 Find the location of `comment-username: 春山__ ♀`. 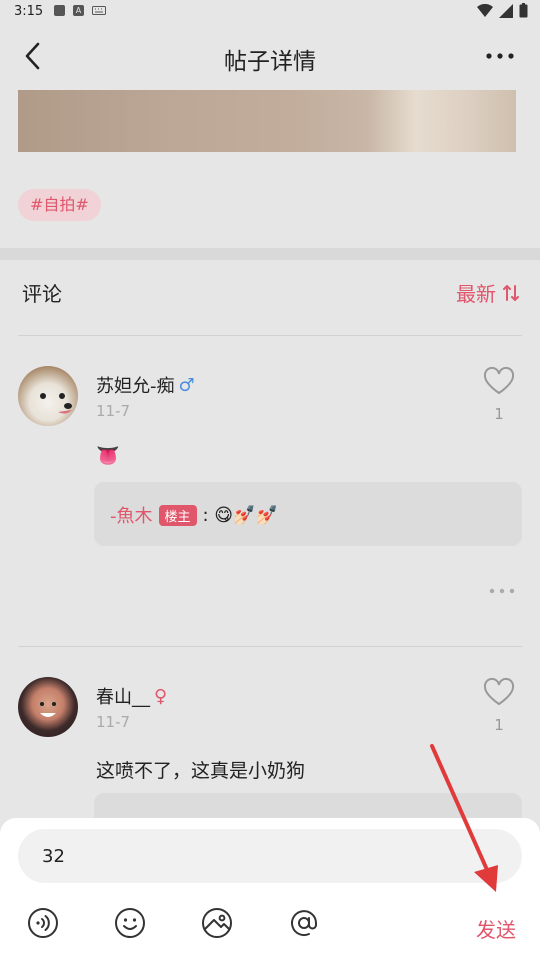

comment-username: 春山__ ♀ is located at coordinates (131, 696).